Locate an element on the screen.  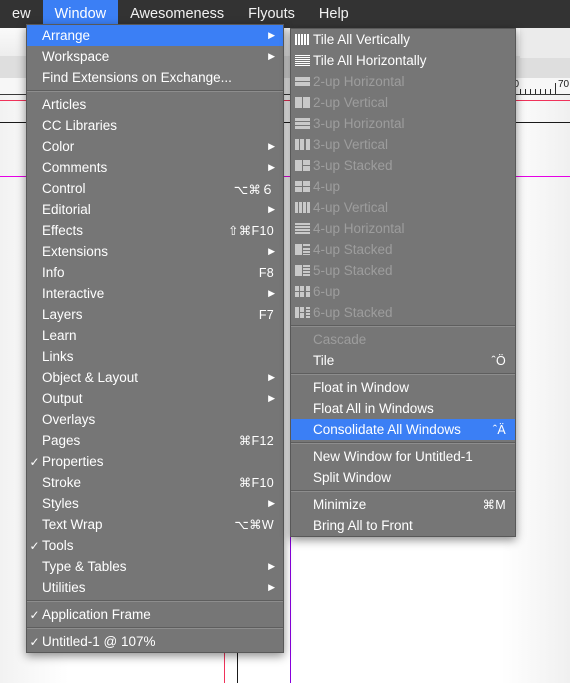
menu-item-new-window-for-untitled-1: New Window for Untitled-1 is located at coordinates (403, 456).